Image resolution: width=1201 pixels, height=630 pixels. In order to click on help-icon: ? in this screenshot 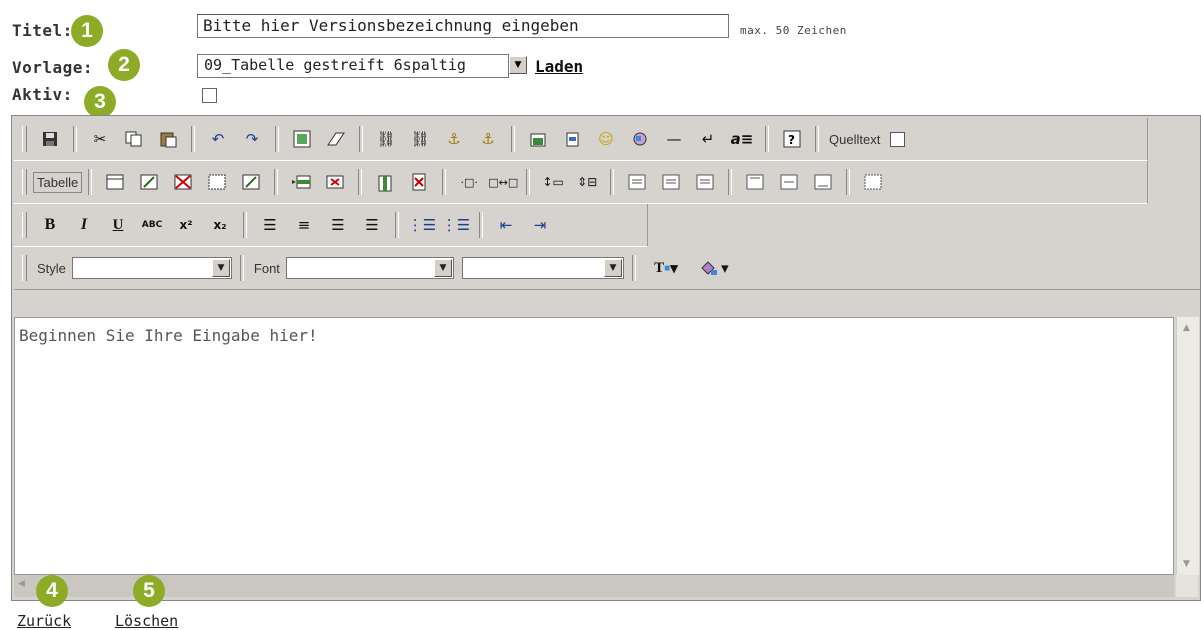, I will do `click(792, 139)`.